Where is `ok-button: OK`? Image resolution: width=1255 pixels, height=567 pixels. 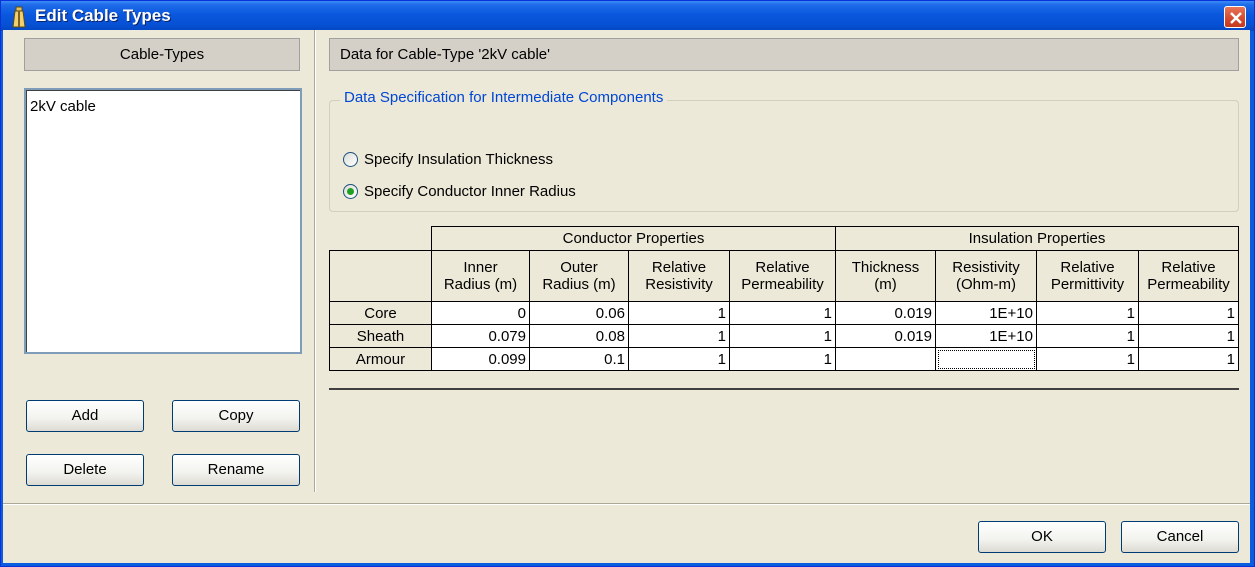
ok-button: OK is located at coordinates (1042, 537).